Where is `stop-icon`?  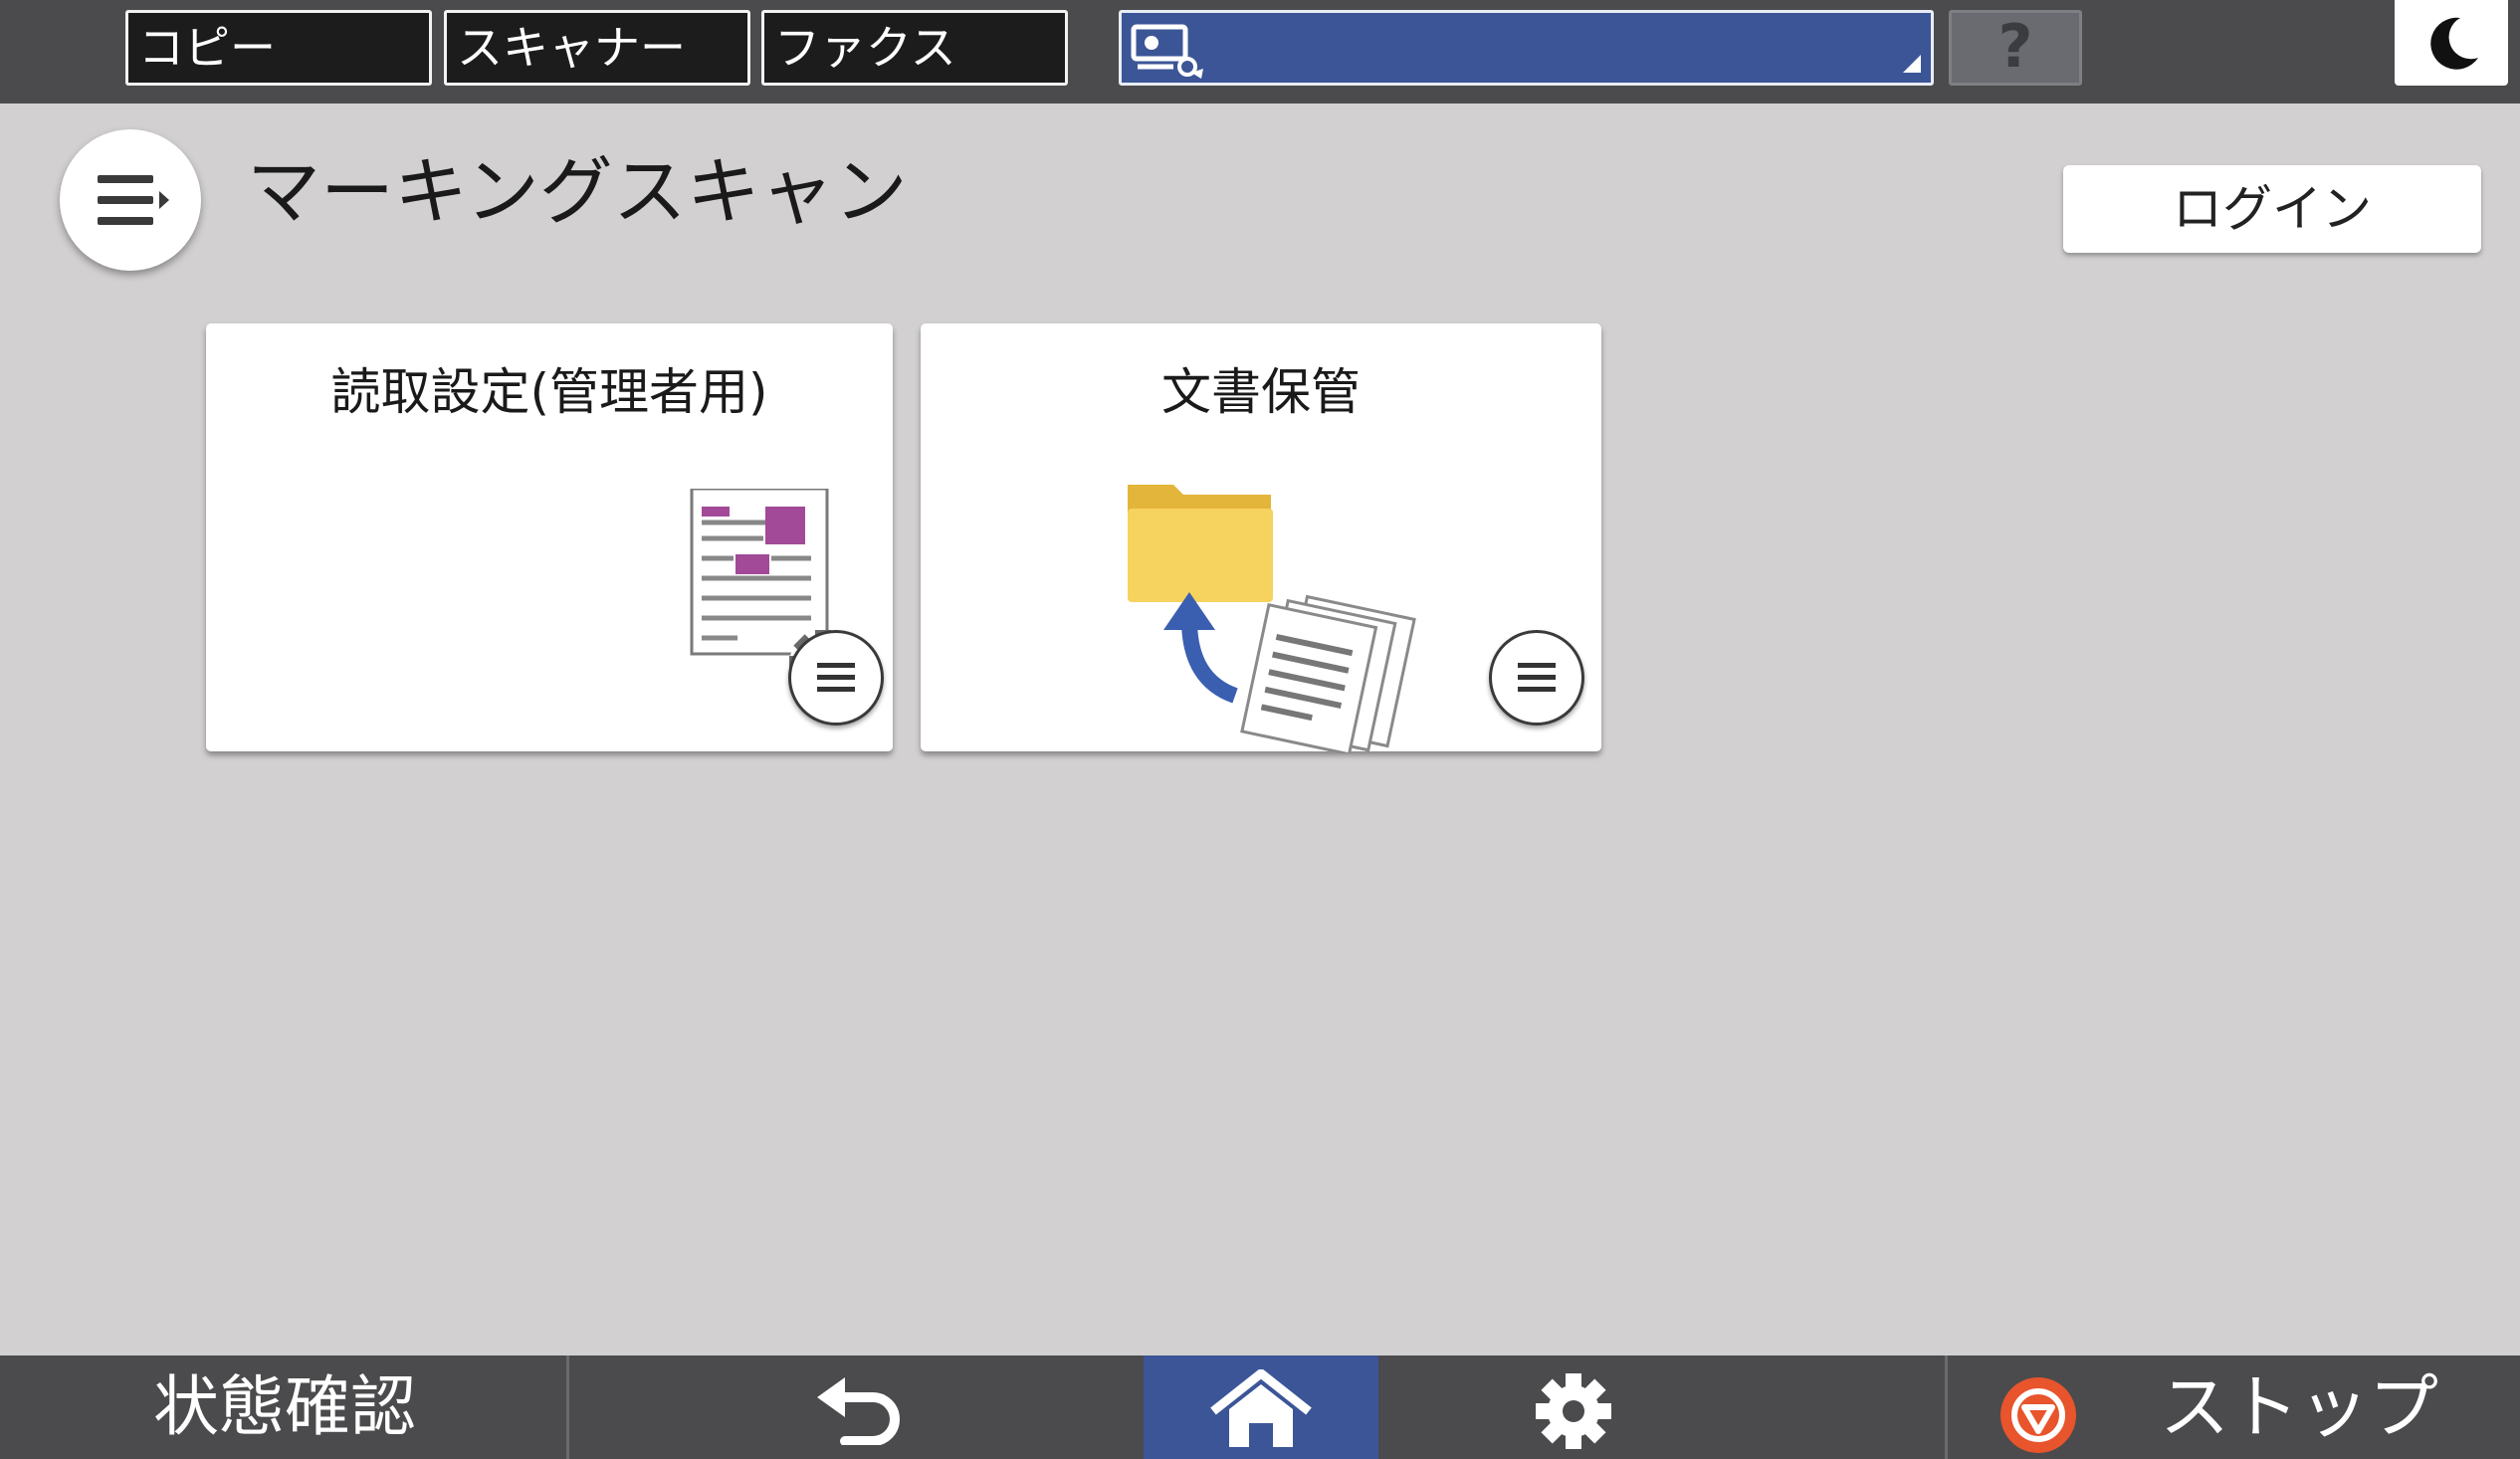
stop-icon is located at coordinates (2038, 1415).